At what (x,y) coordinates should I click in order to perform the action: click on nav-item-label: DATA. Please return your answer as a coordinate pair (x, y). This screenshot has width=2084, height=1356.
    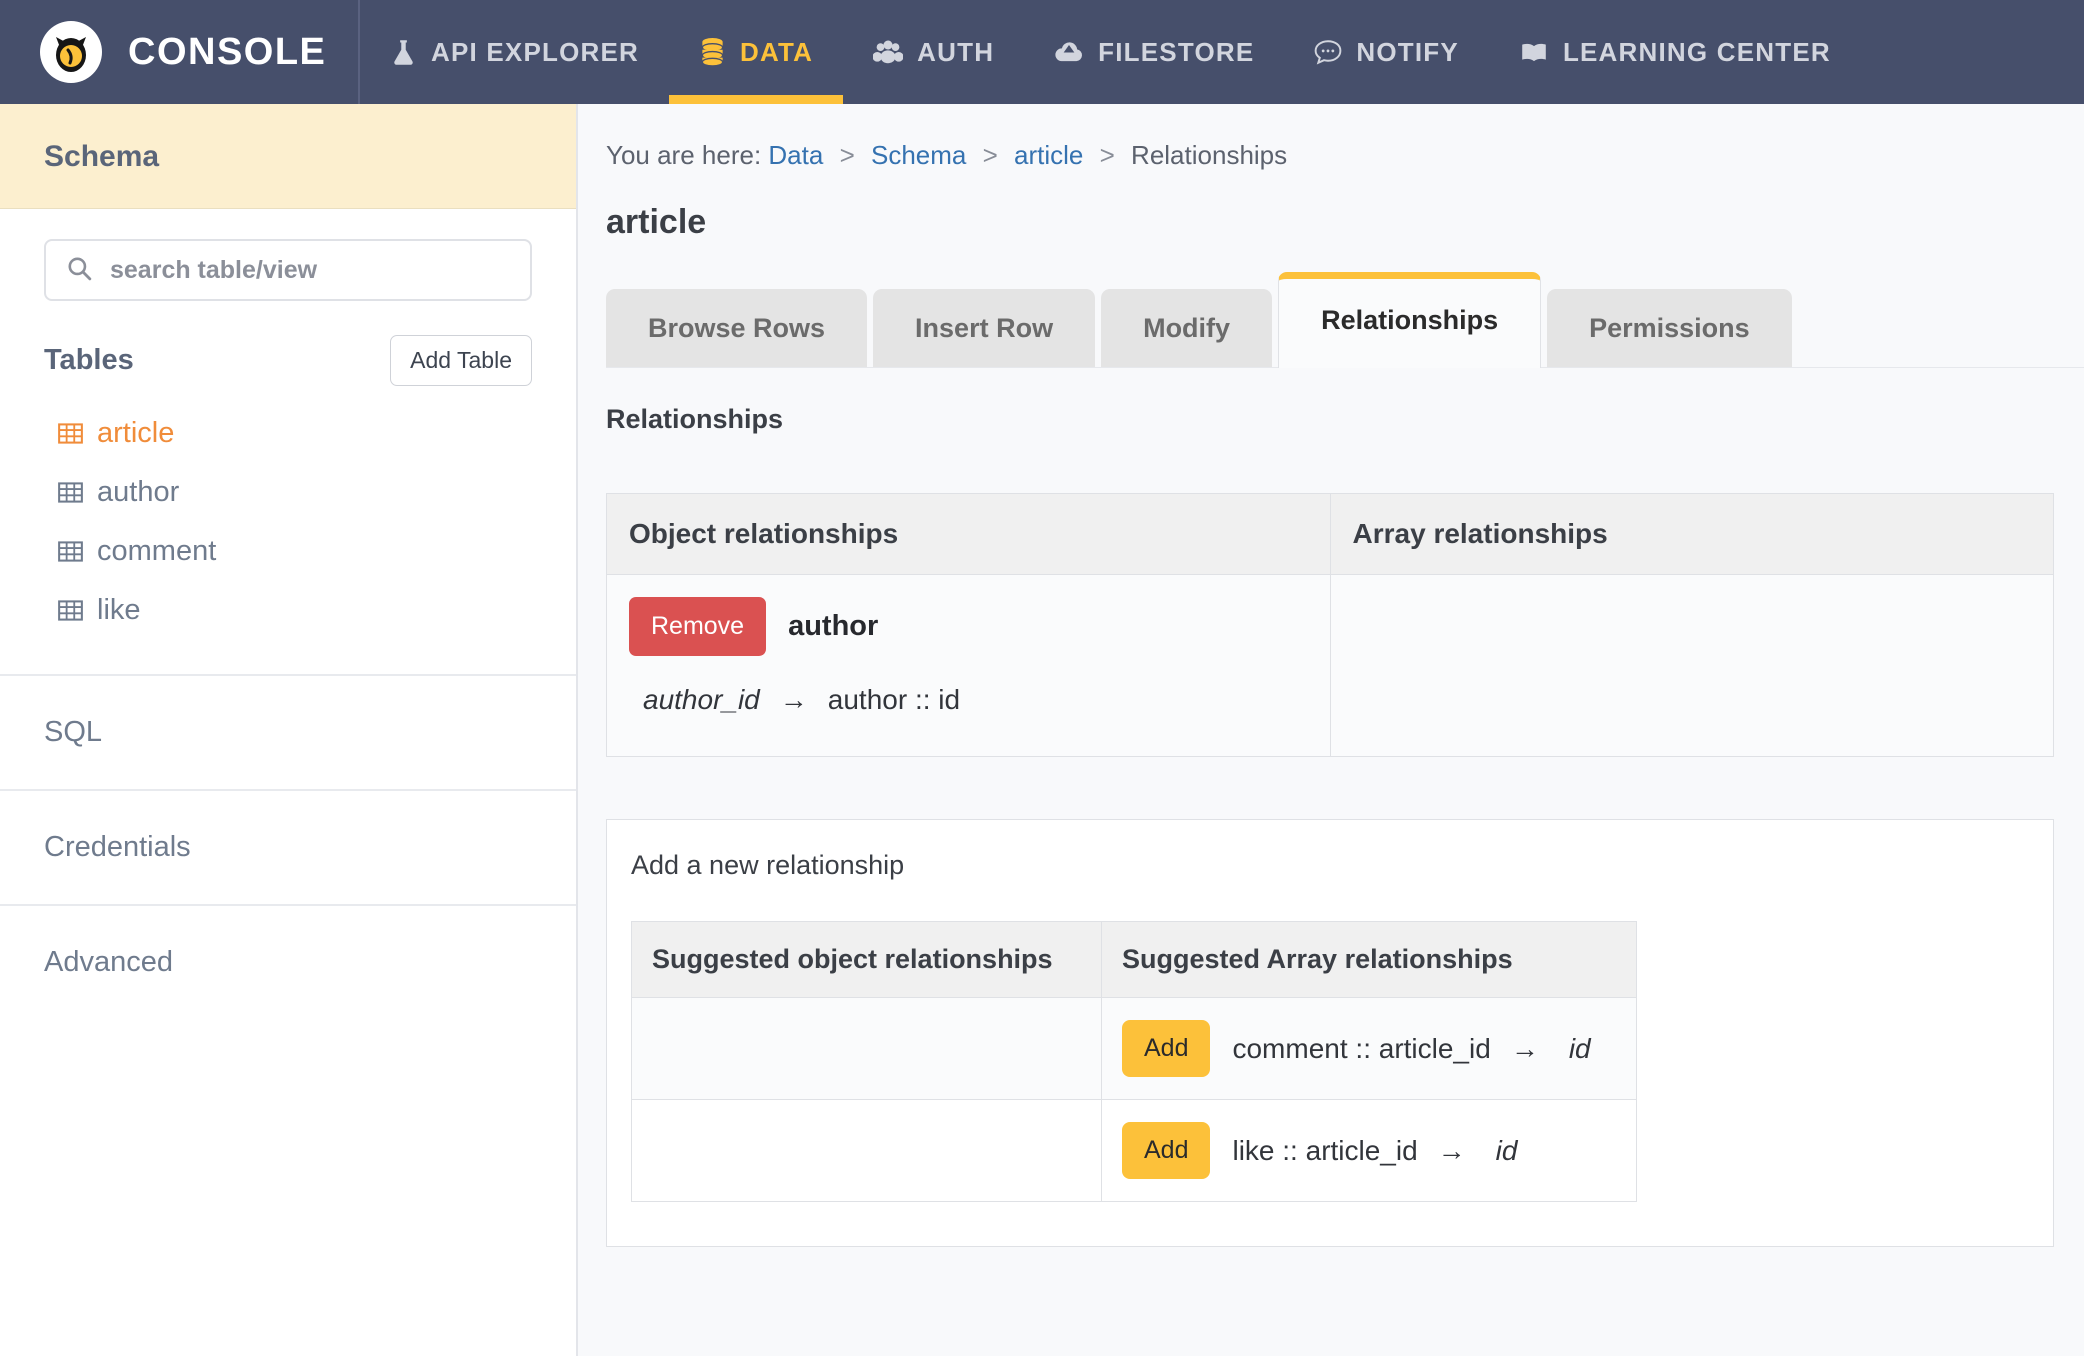
    Looking at the image, I should click on (777, 51).